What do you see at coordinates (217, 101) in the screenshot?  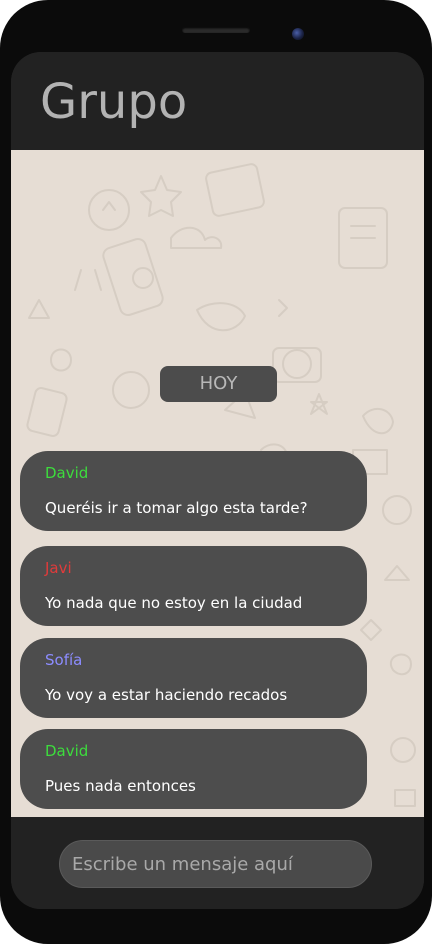 I see `chat-header: Grupo` at bounding box center [217, 101].